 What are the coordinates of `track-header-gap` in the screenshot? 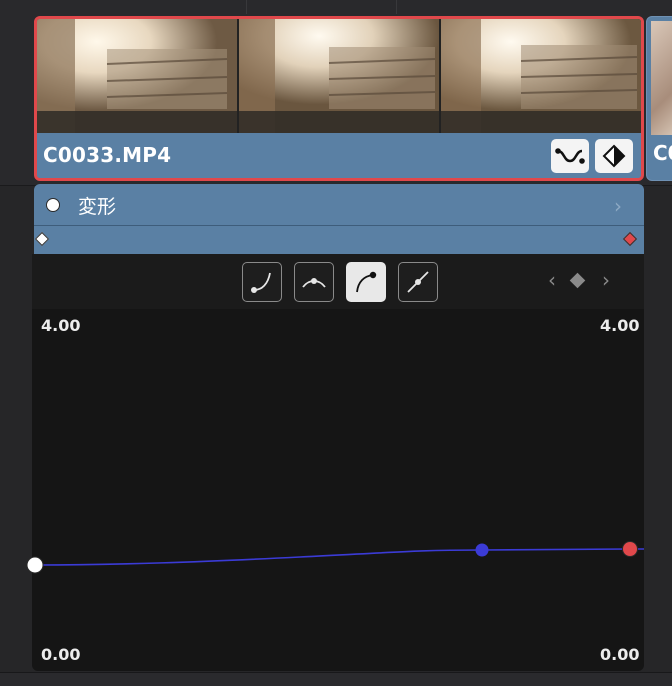 It's located at (16, 429).